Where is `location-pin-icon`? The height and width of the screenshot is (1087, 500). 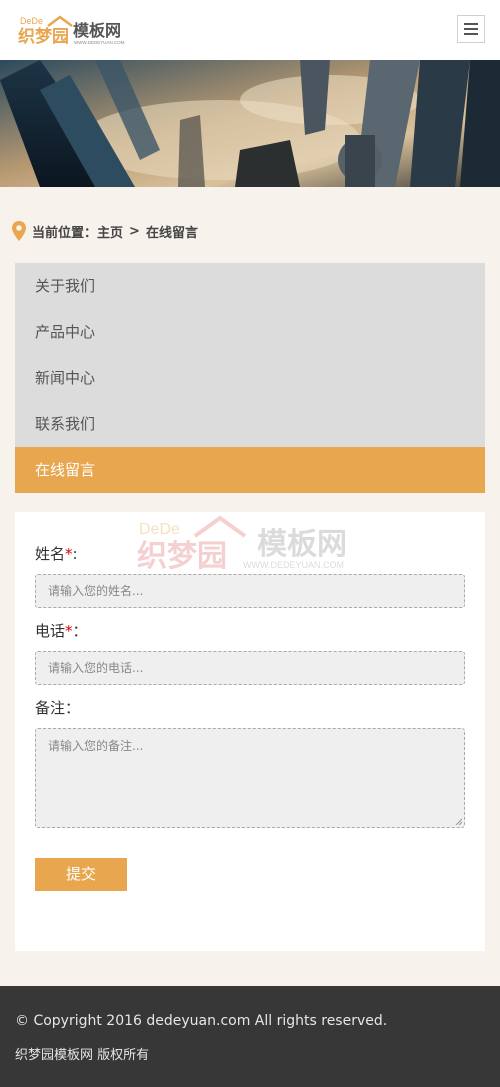
location-pin-icon is located at coordinates (19, 231).